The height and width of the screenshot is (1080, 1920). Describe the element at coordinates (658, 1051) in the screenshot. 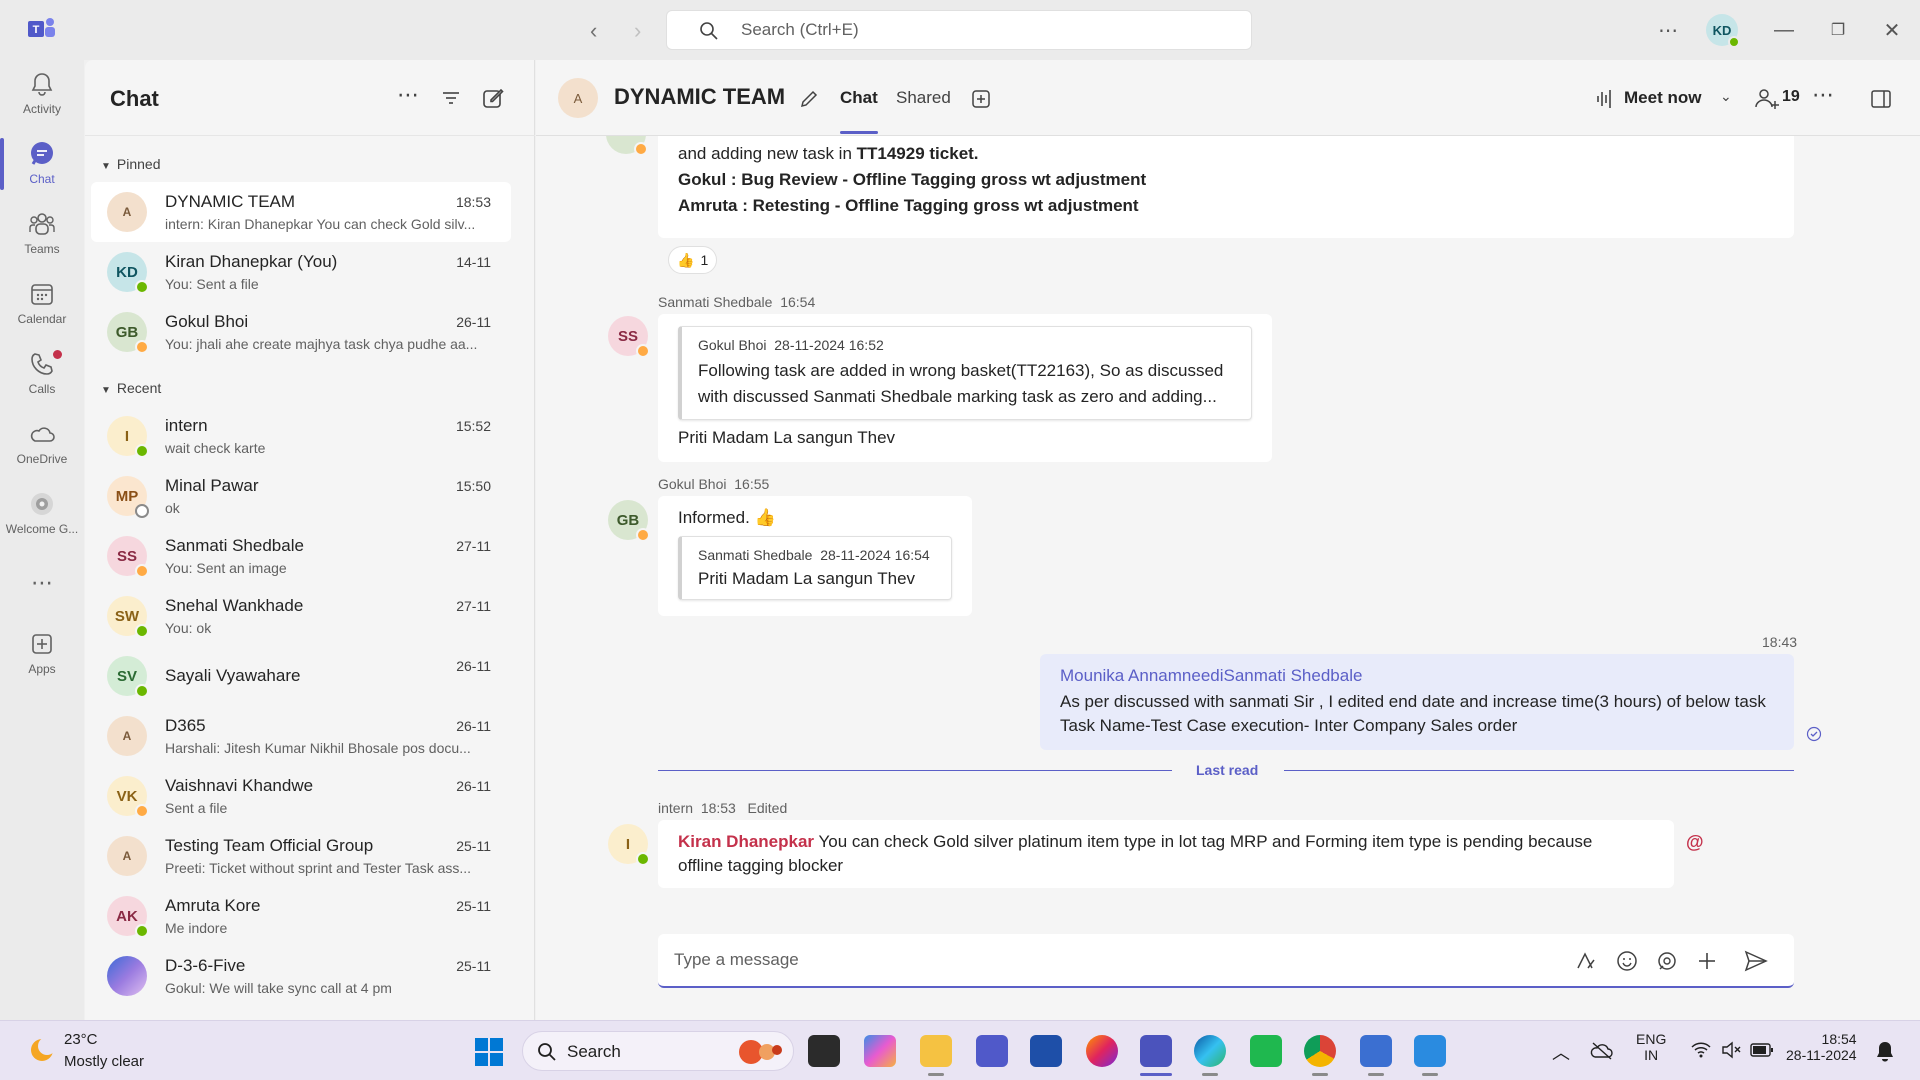

I see `taskbar-search: Search` at that location.